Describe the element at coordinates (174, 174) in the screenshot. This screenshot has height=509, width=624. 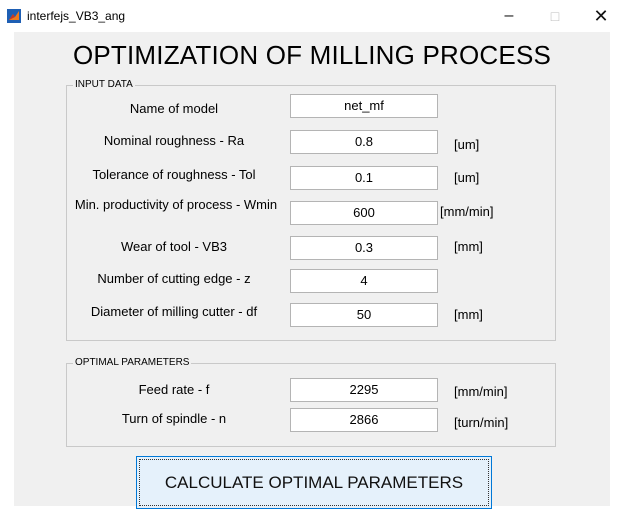
I see `roughness-tolerance-label: Tolerance of roughness - Tol` at that location.